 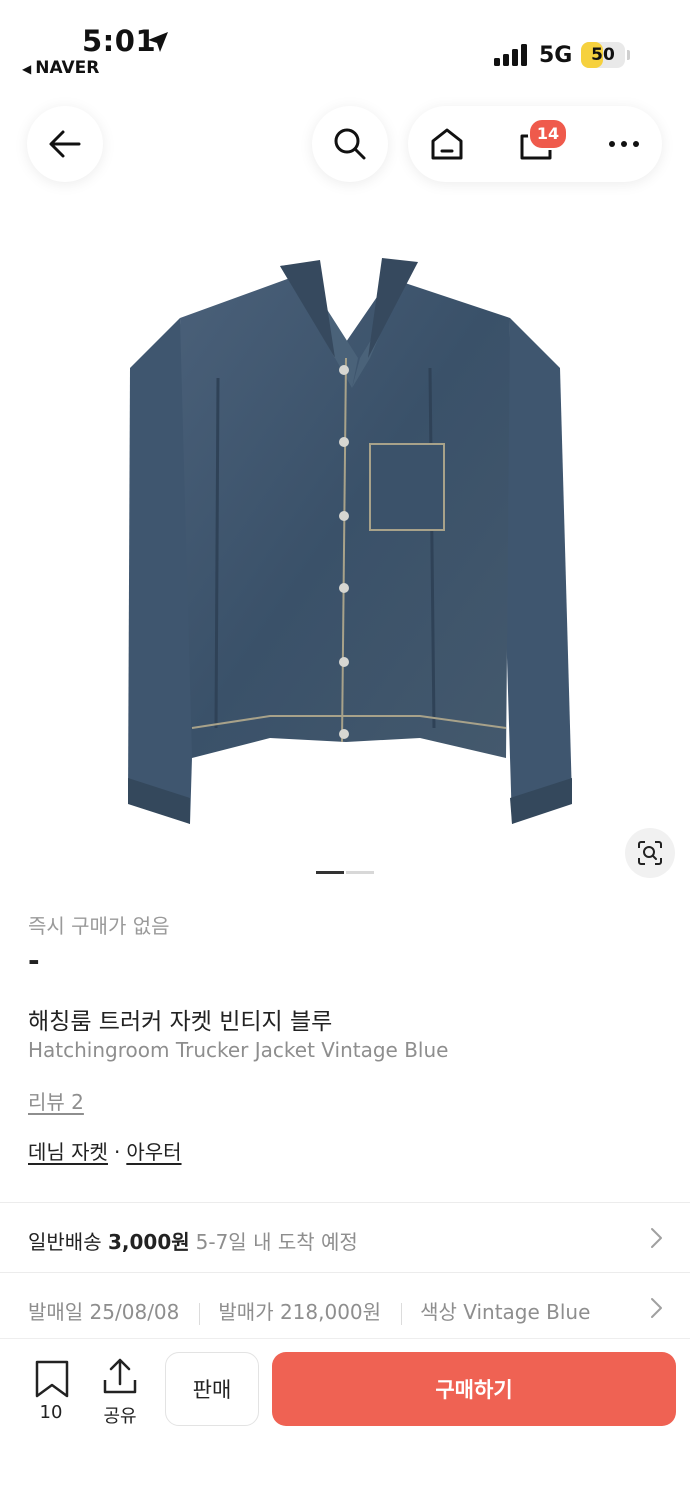 I want to click on lens-icon, so click(x=650, y=853).